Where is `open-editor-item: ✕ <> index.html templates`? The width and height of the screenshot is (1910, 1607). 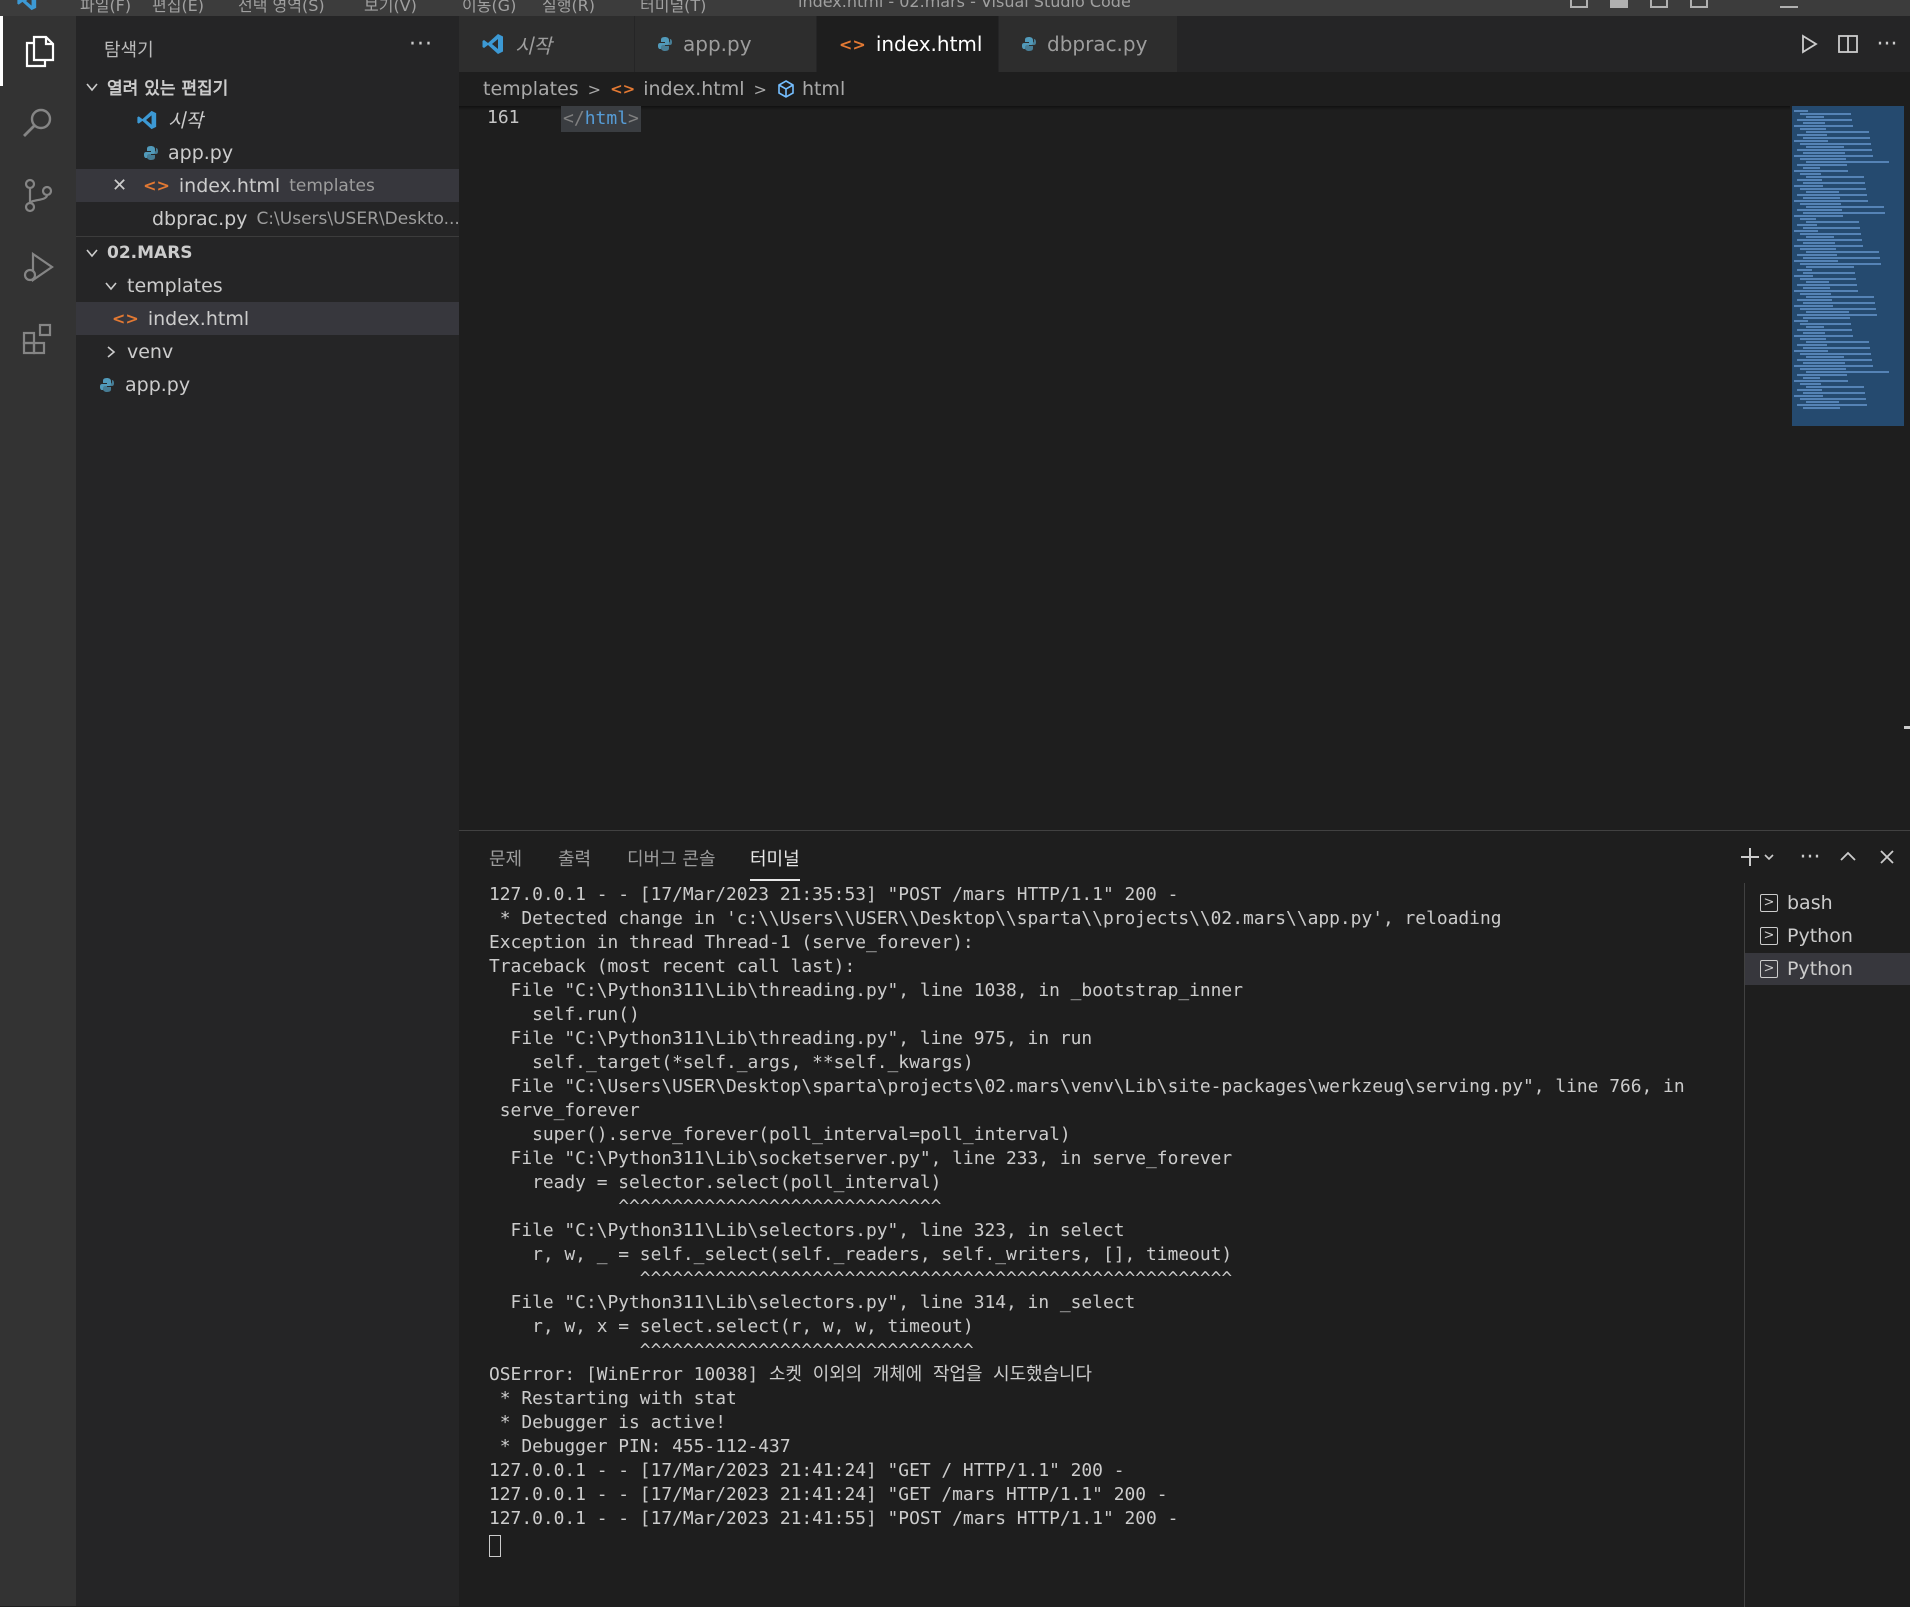 open-editor-item: ✕ <> index.html templates is located at coordinates (267, 185).